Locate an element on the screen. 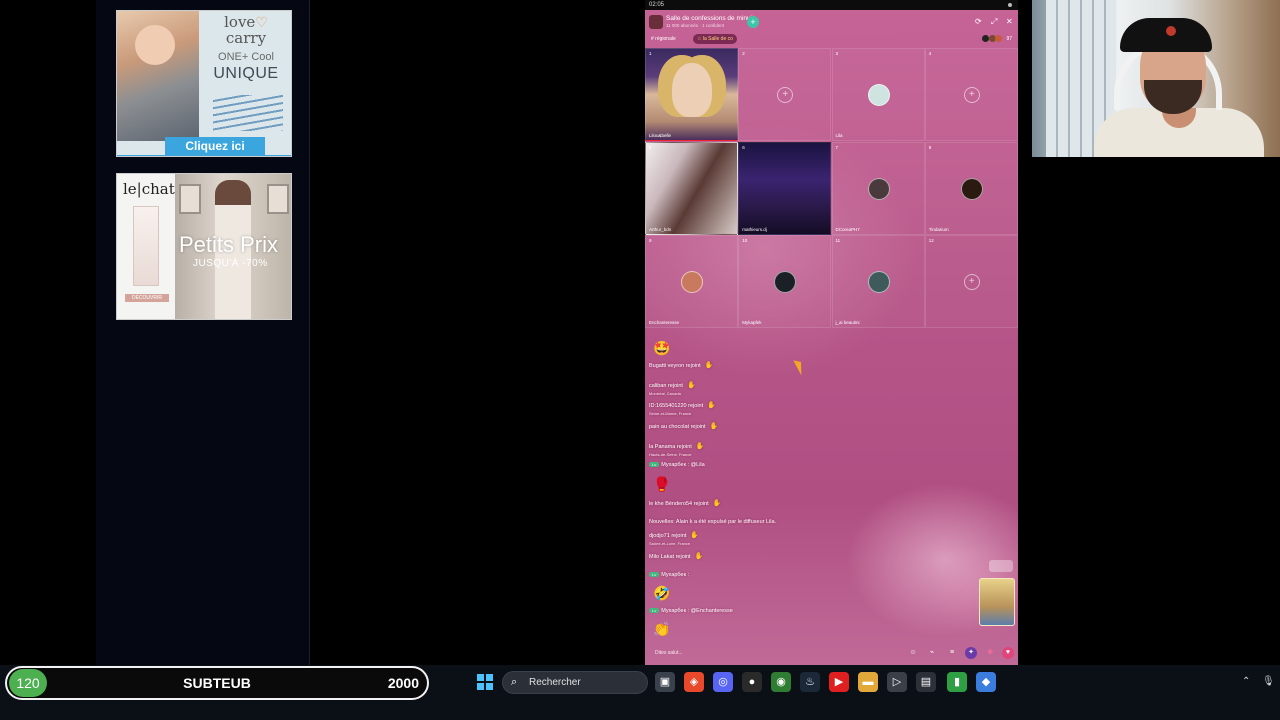  brave-icon: ◈ is located at coordinates (694, 682).